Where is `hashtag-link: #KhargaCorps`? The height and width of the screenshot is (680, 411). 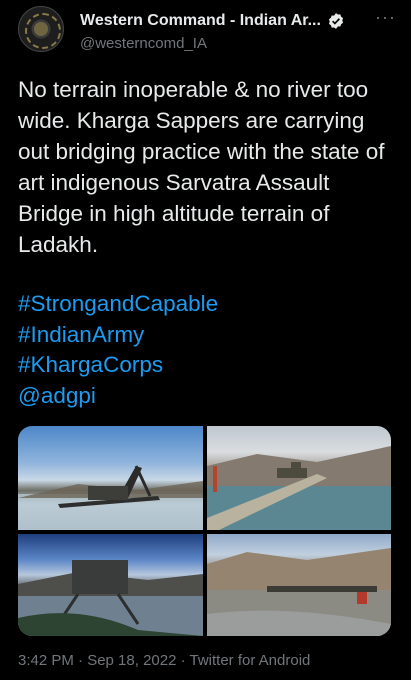
hashtag-link: #KhargaCorps is located at coordinates (208, 365).